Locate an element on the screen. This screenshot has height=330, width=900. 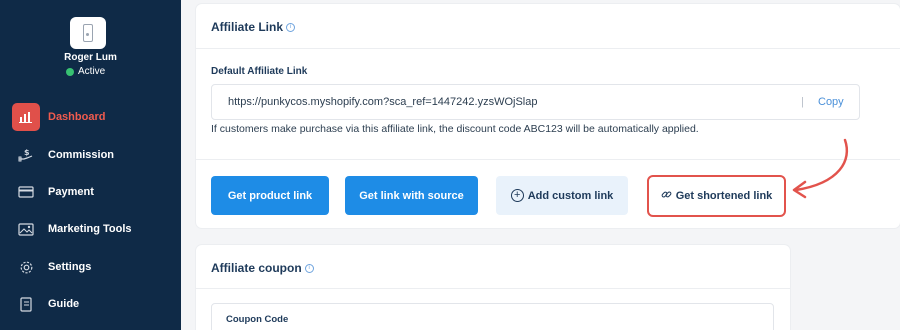
coupon-code-label: Coupon Code is located at coordinates (257, 319).